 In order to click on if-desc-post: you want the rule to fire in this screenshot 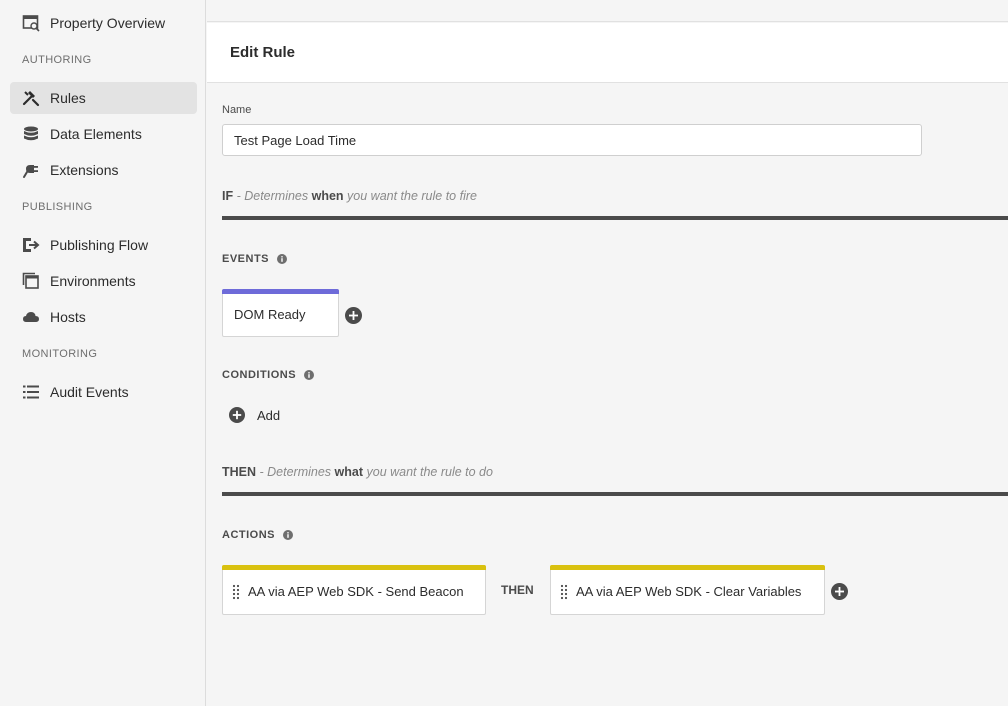, I will do `click(410, 196)`.